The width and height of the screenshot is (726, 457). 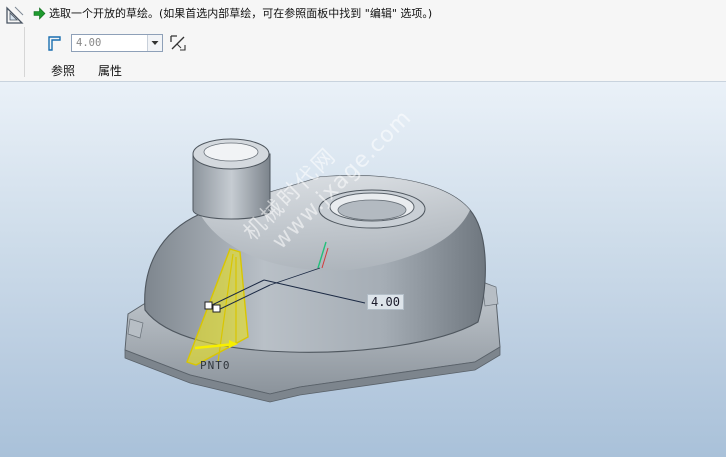 I want to click on dashboard-tabs: 参照 属性, so click(x=98, y=70).